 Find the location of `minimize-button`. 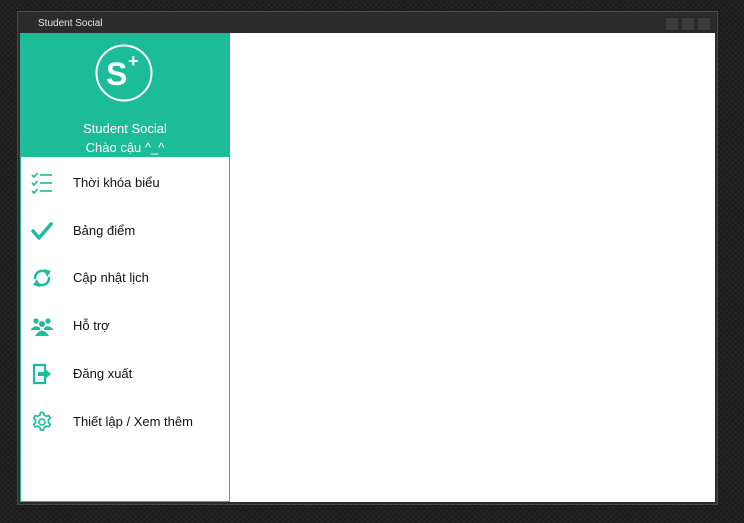

minimize-button is located at coordinates (672, 24).